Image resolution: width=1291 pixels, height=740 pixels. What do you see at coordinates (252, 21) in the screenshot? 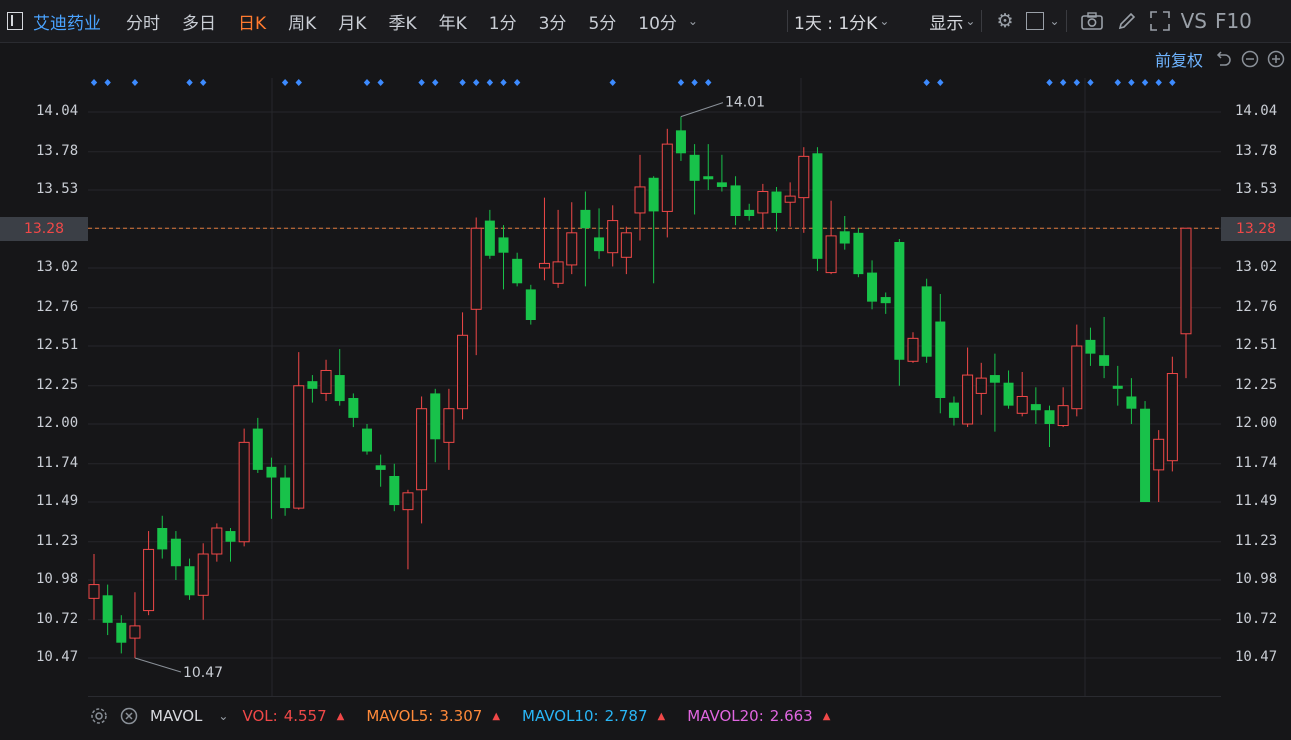
I see `tab-period: 日K` at bounding box center [252, 21].